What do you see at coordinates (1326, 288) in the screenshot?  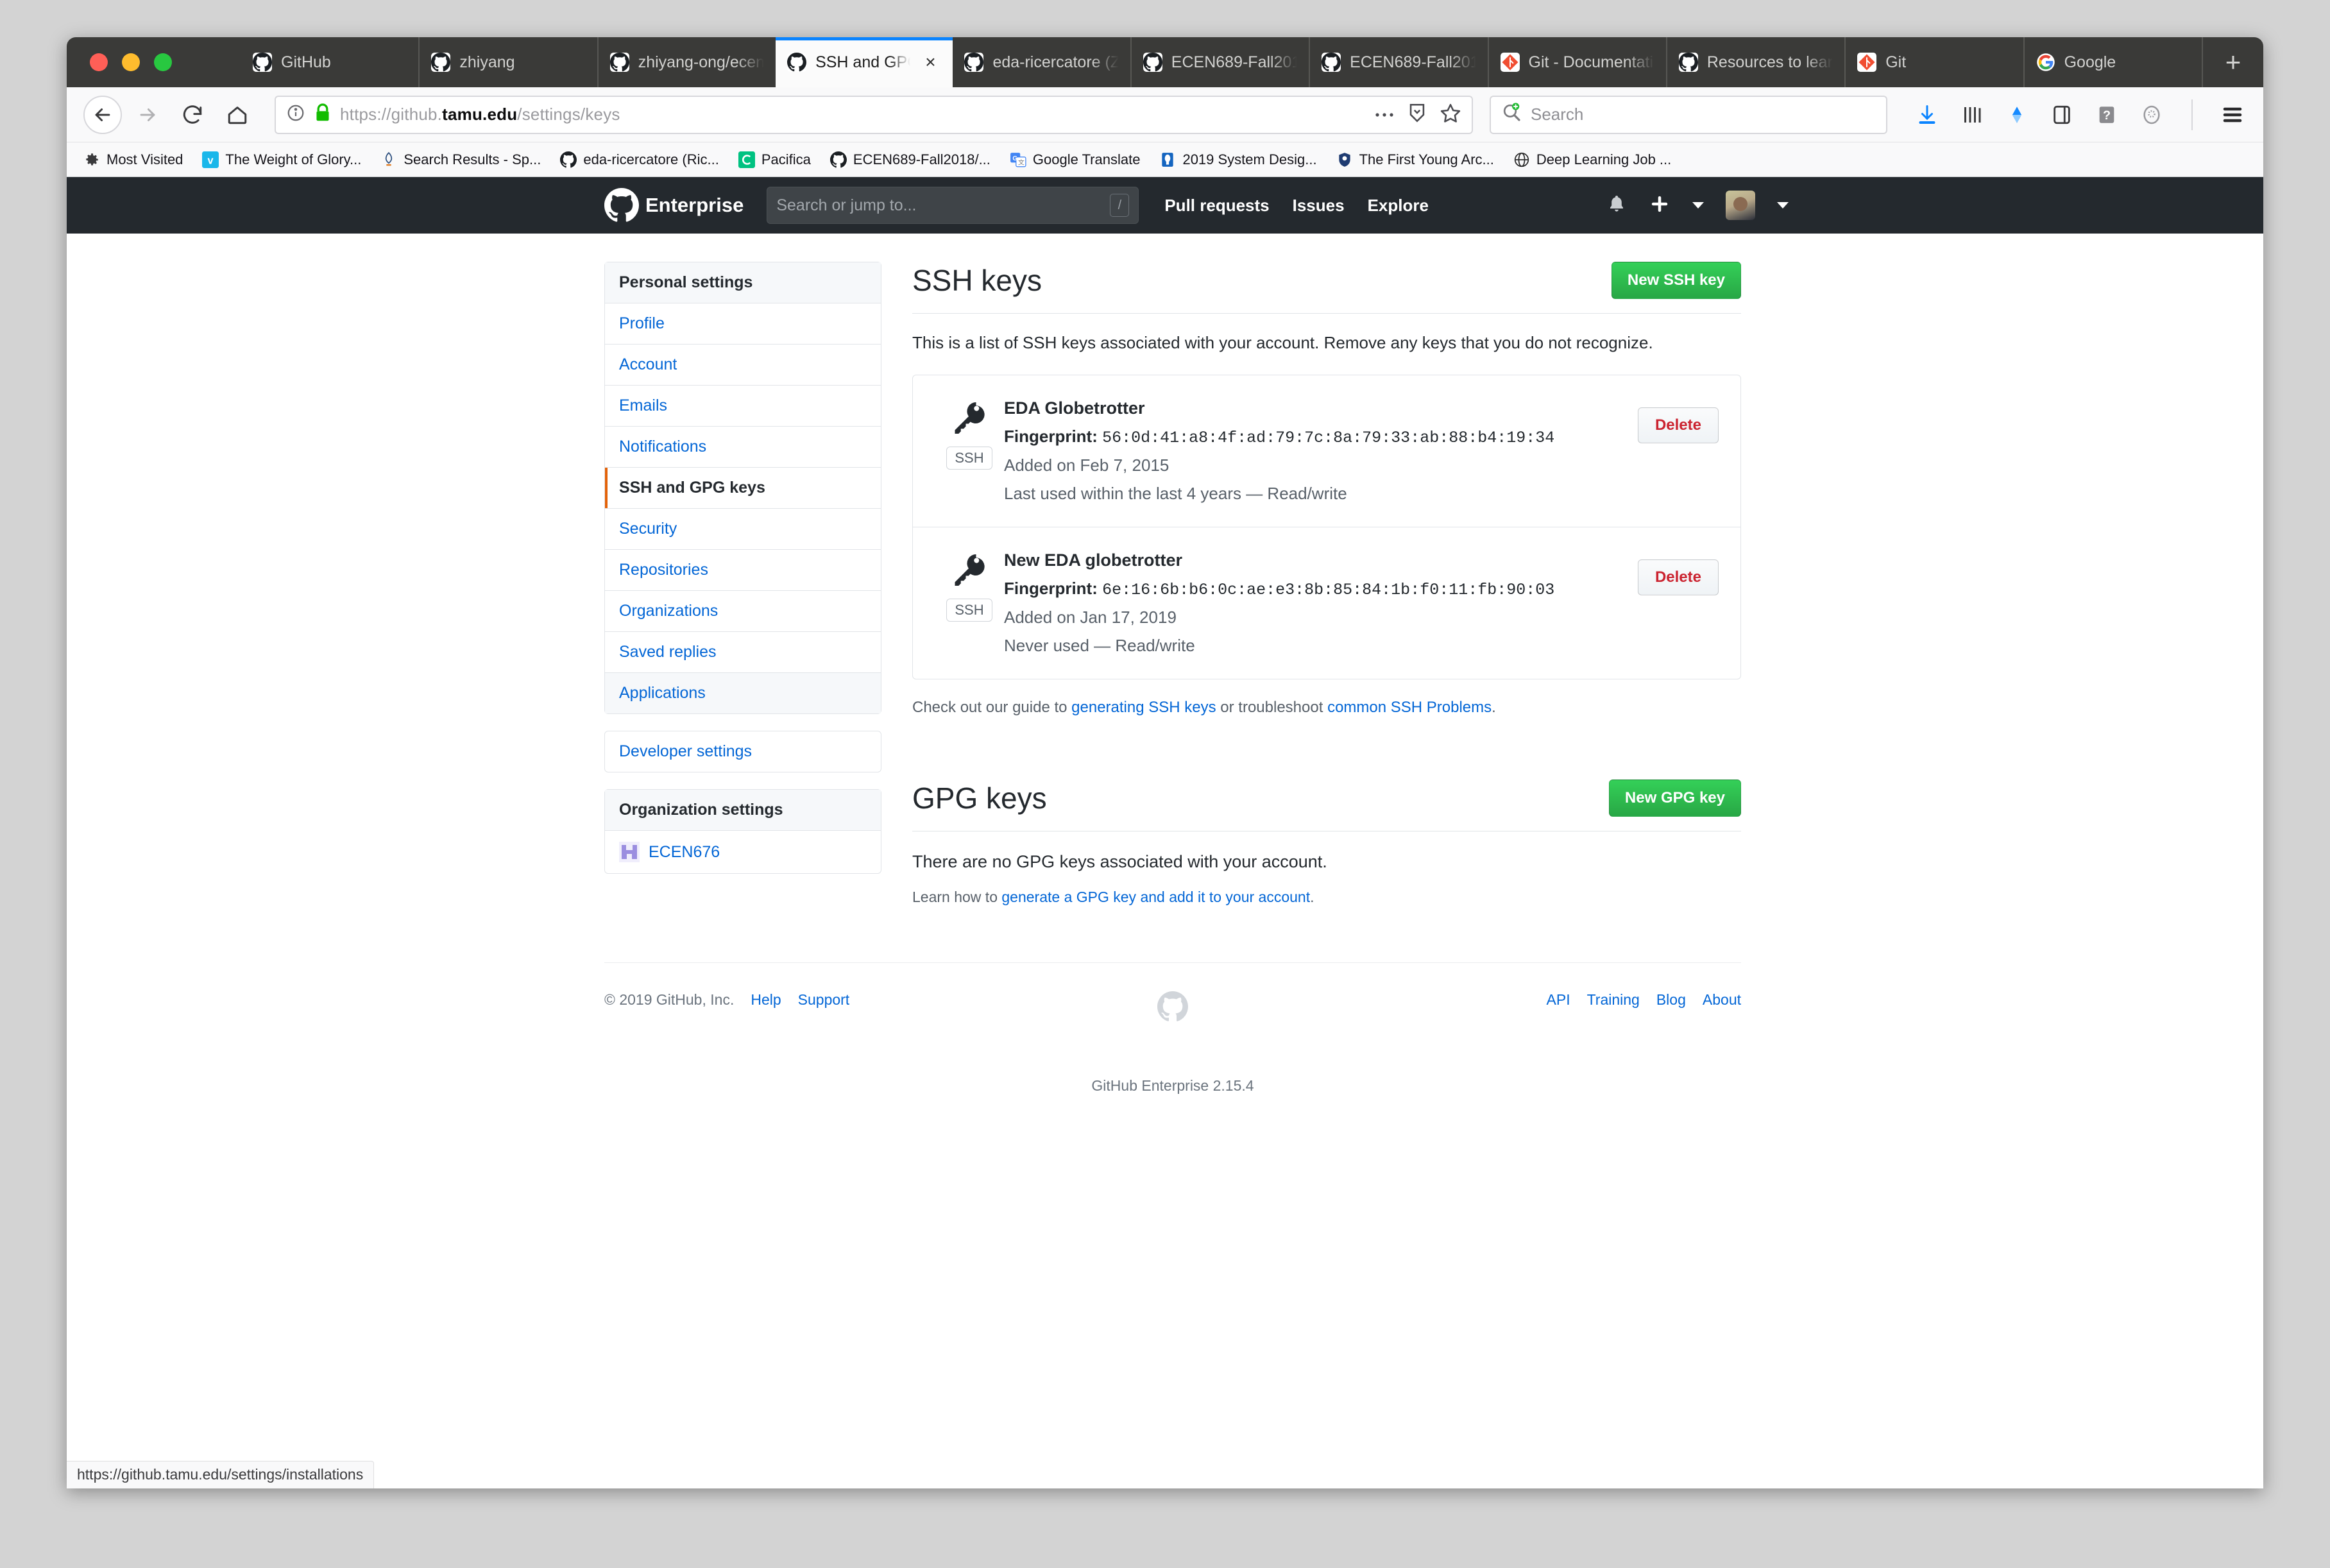 I see `ssh-keys-header: SSH keys New SSH key` at bounding box center [1326, 288].